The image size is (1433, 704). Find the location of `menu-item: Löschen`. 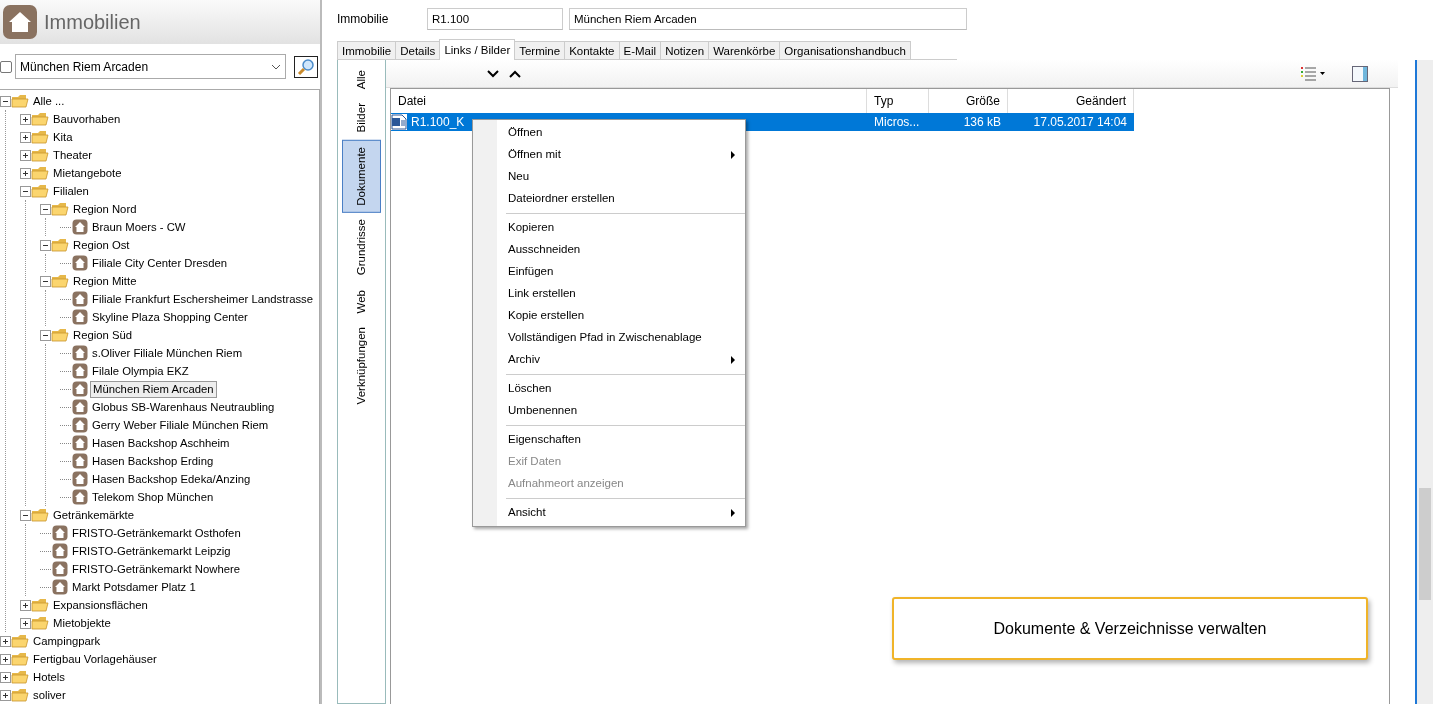

menu-item: Löschen is located at coordinates (609, 389).